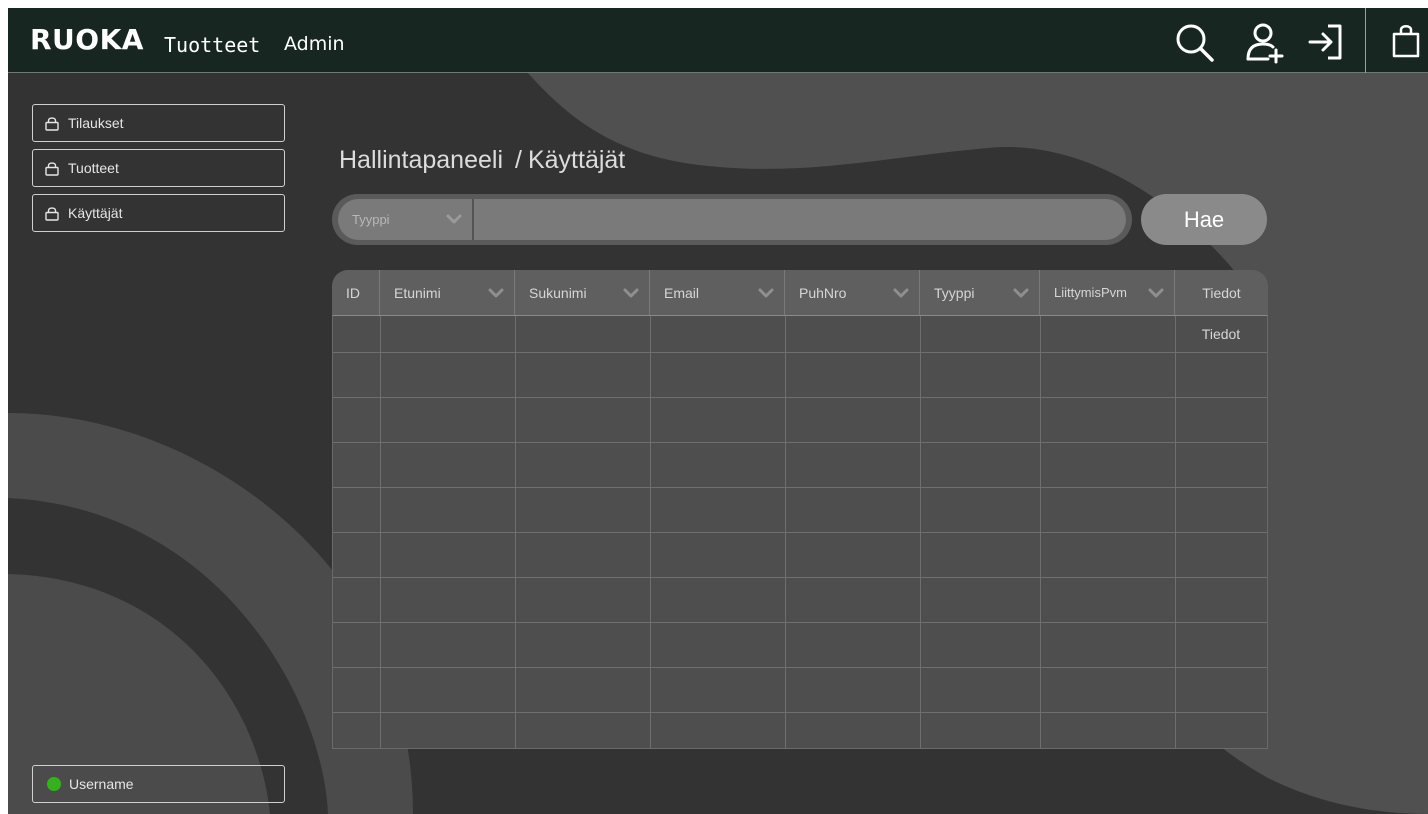 This screenshot has height=814, width=1428. Describe the element at coordinates (158, 784) in the screenshot. I see `user-profile-button: Username` at that location.